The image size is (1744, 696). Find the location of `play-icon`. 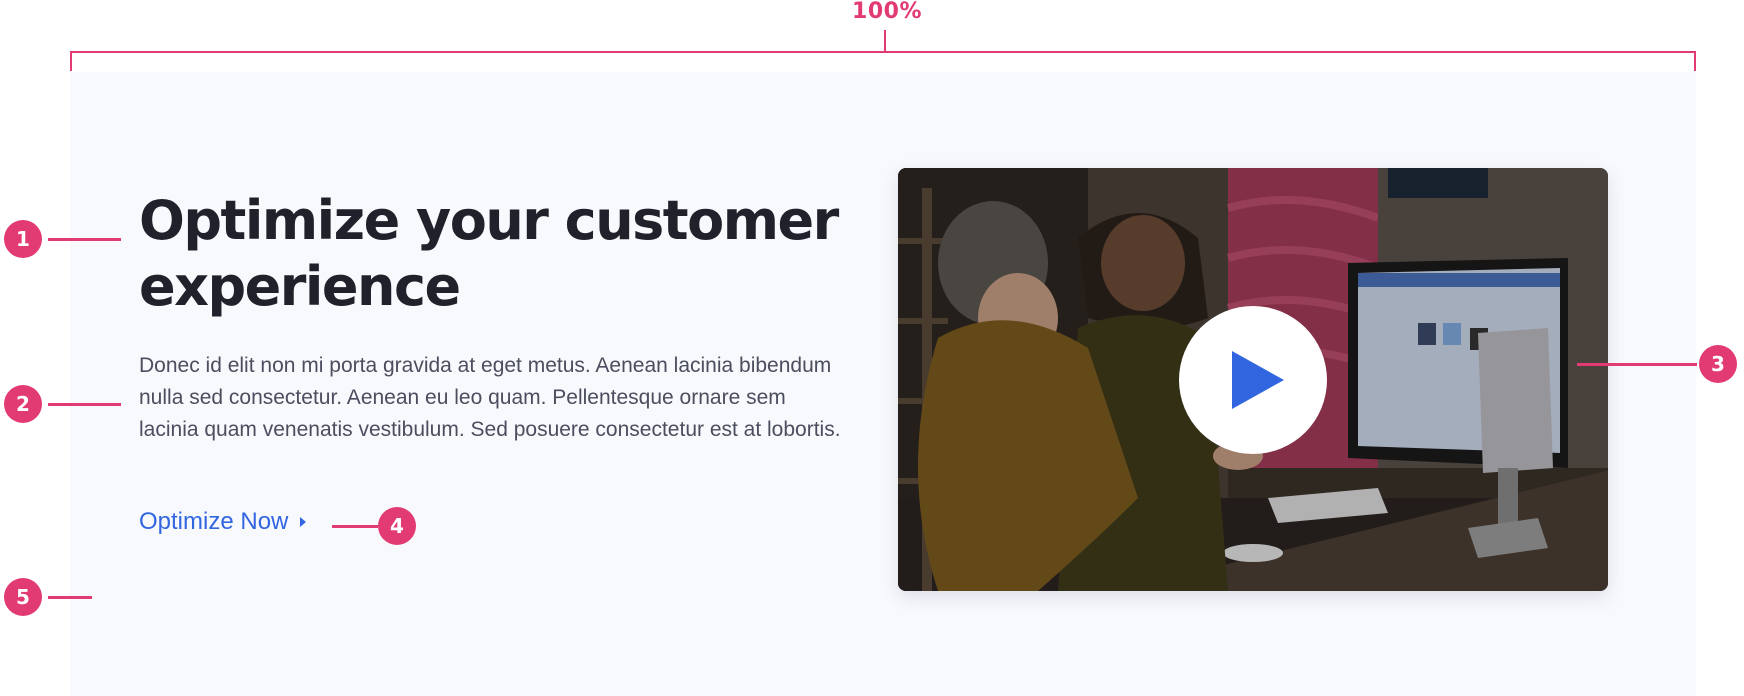

play-icon is located at coordinates (1258, 380).